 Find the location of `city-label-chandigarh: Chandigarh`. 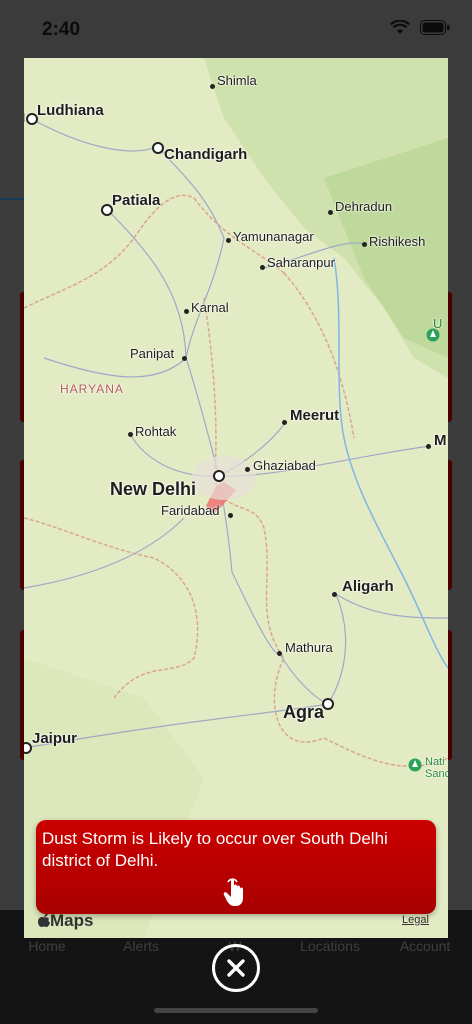

city-label-chandigarh: Chandigarh is located at coordinates (206, 154).